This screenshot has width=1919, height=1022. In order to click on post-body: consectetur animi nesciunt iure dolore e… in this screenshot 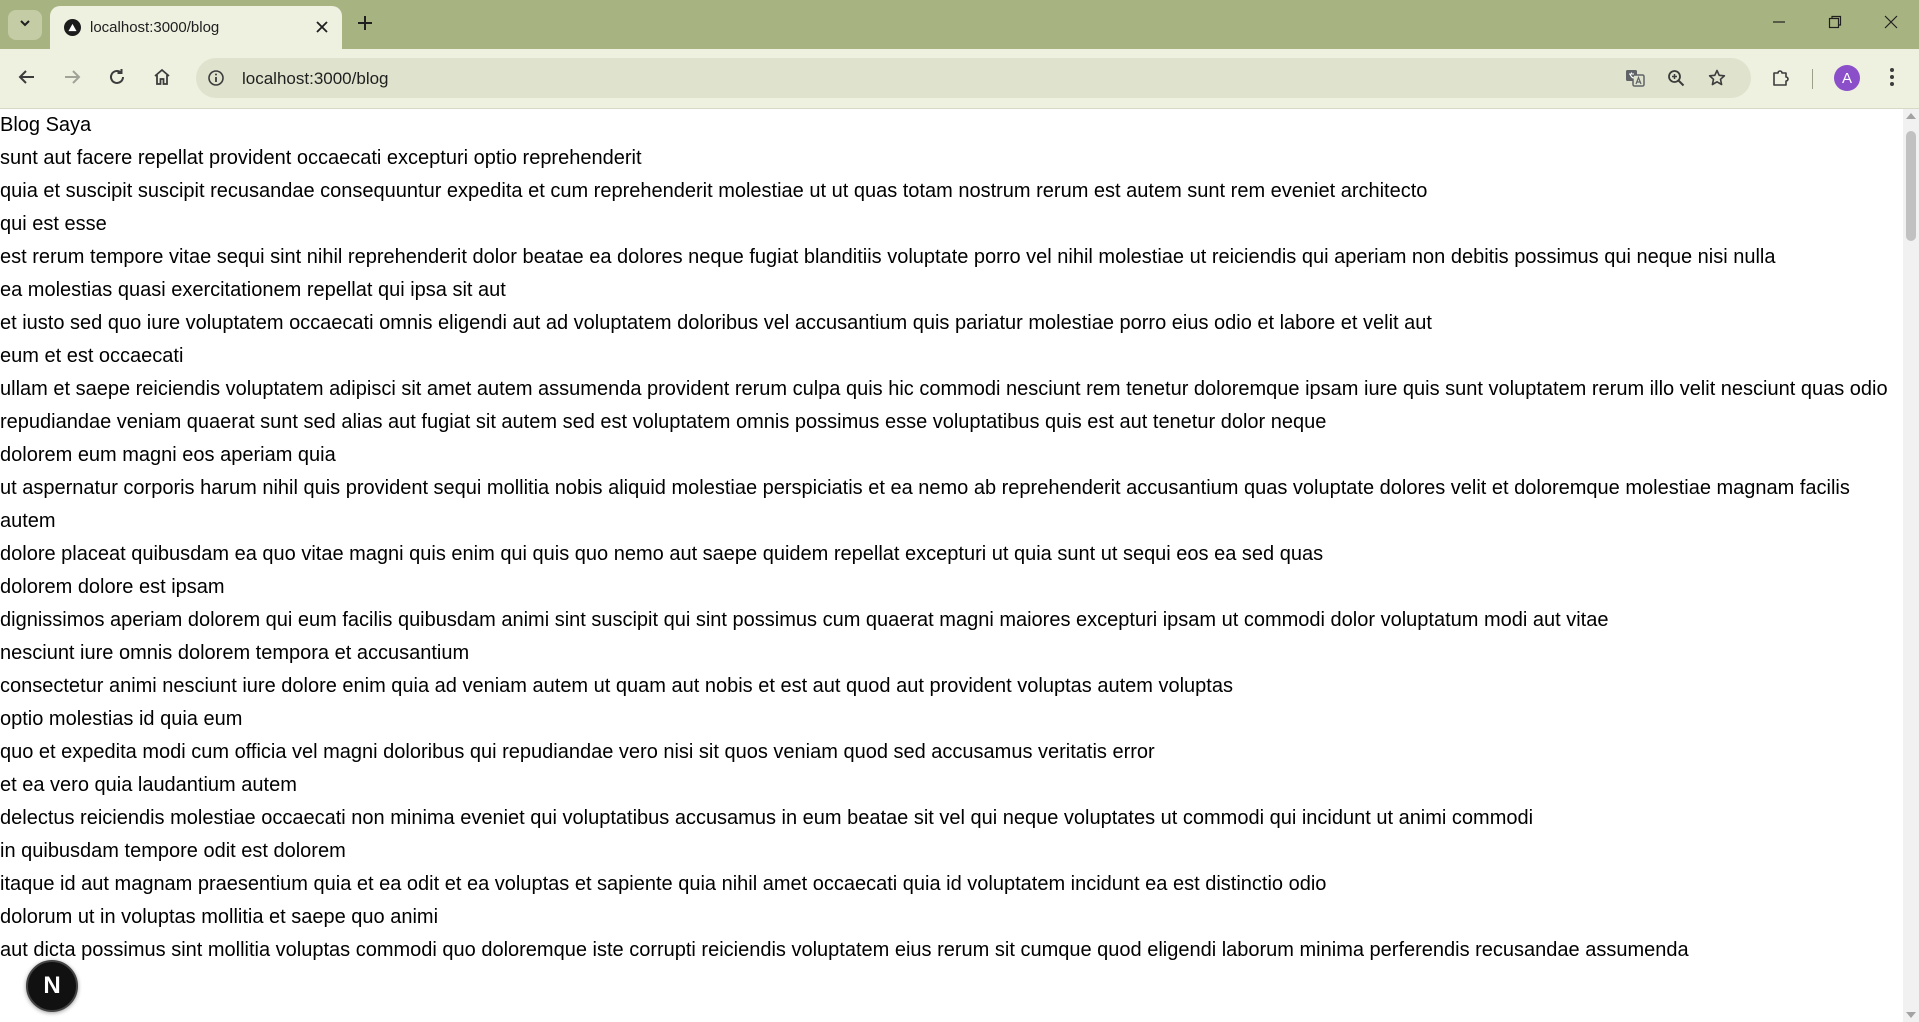, I will do `click(616, 686)`.